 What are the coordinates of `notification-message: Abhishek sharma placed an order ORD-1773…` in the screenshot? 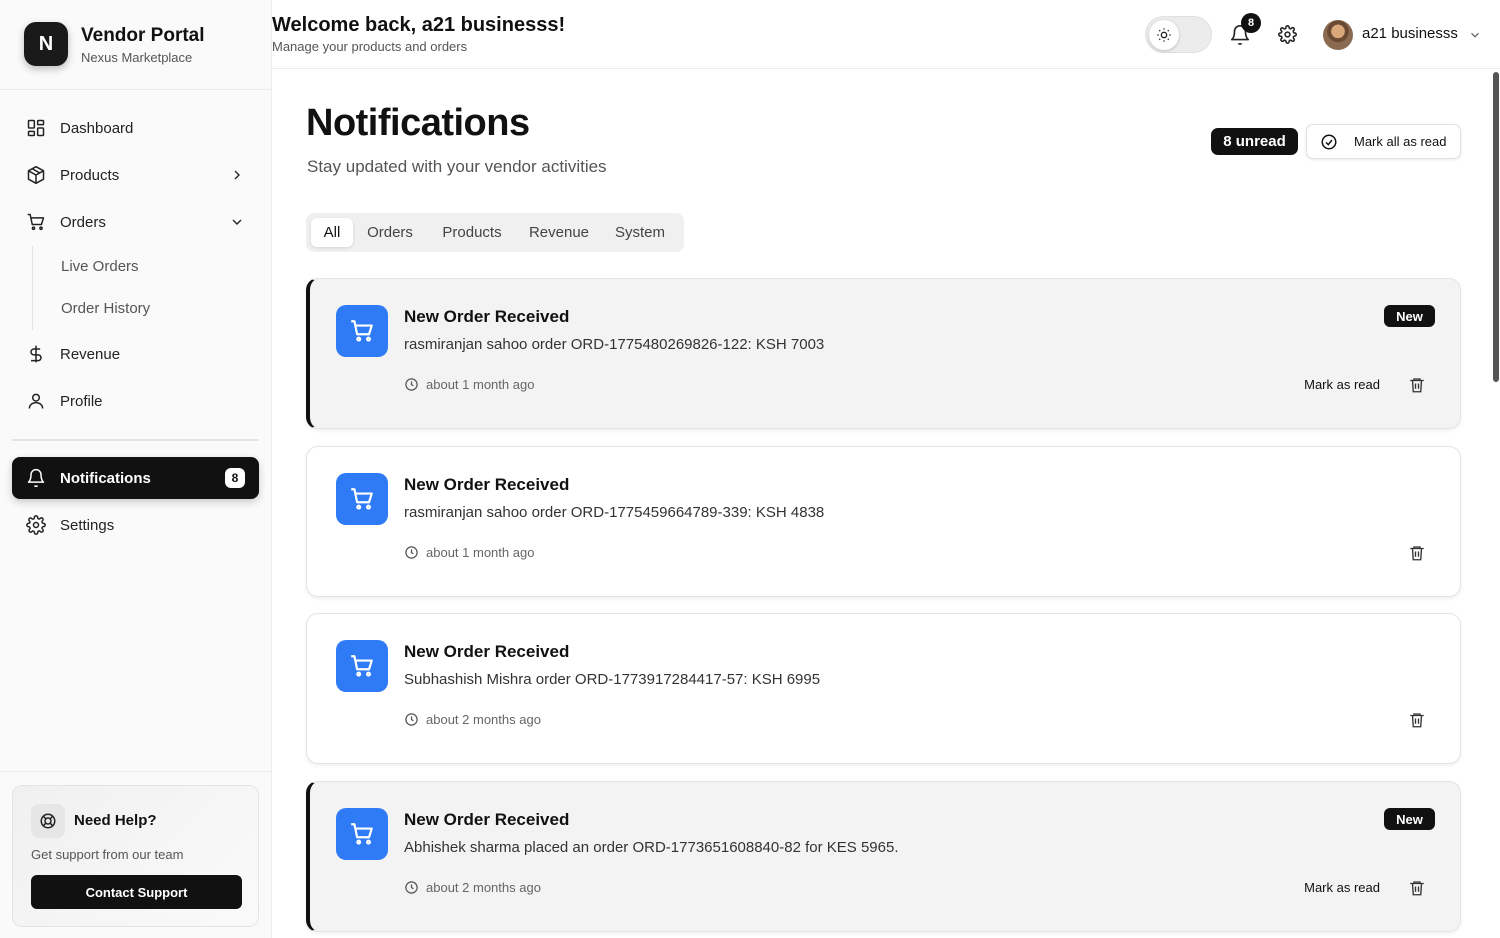 It's located at (651, 847).